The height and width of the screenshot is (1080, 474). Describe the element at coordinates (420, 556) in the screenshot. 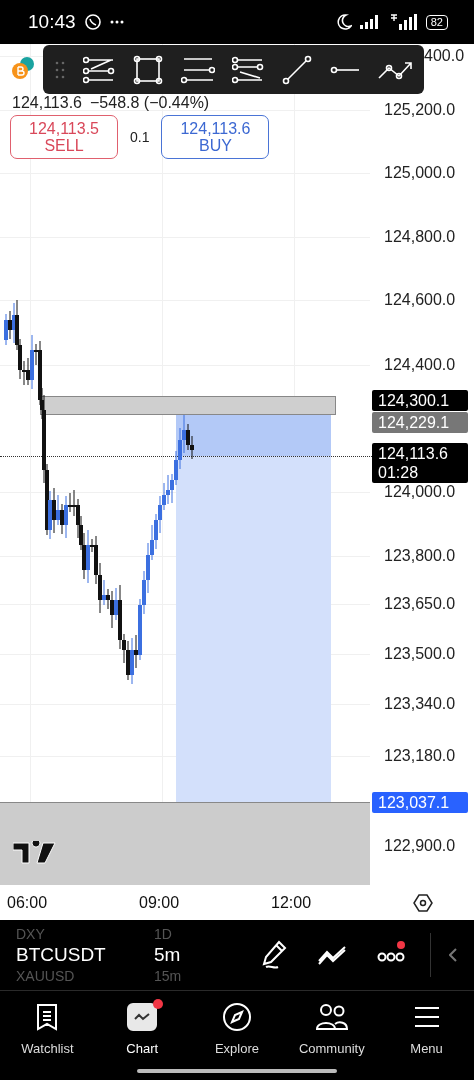

I see `price-label: 123,800.0` at that location.